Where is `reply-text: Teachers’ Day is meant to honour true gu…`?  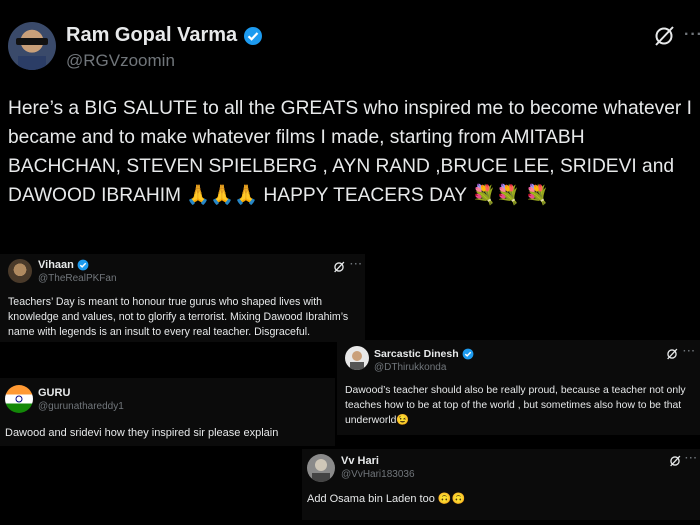 reply-text: Teachers’ Day is meant to honour true gu… is located at coordinates (178, 317).